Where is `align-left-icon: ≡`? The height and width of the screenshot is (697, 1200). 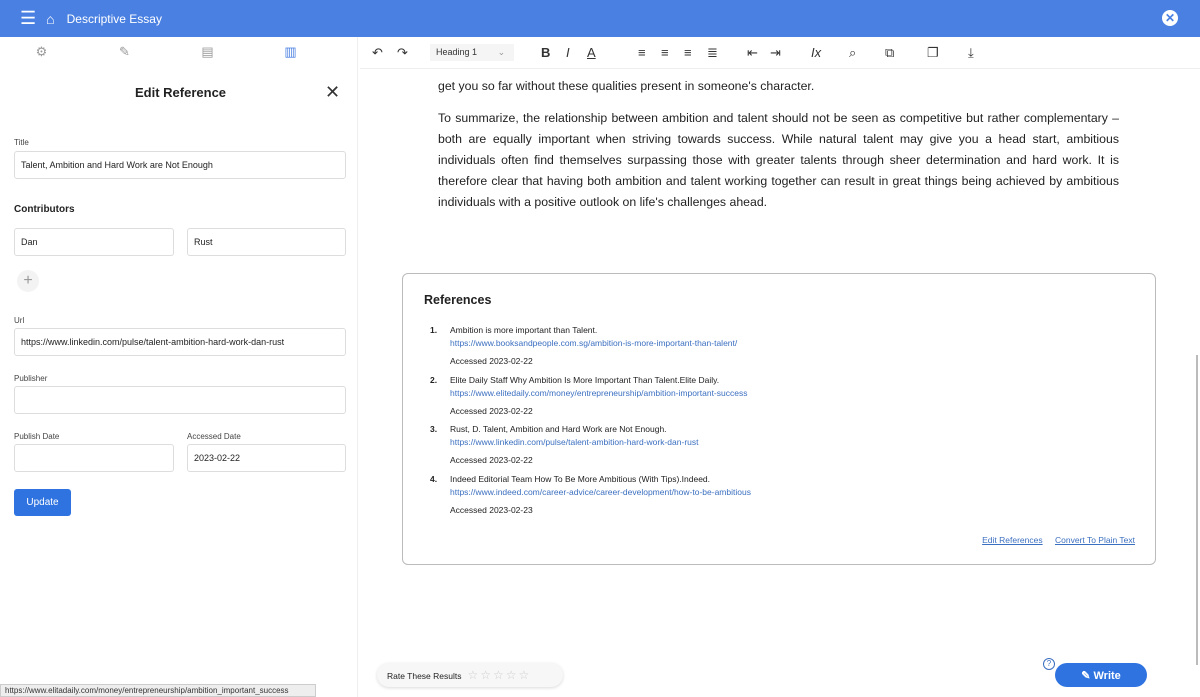 align-left-icon: ≡ is located at coordinates (642, 52).